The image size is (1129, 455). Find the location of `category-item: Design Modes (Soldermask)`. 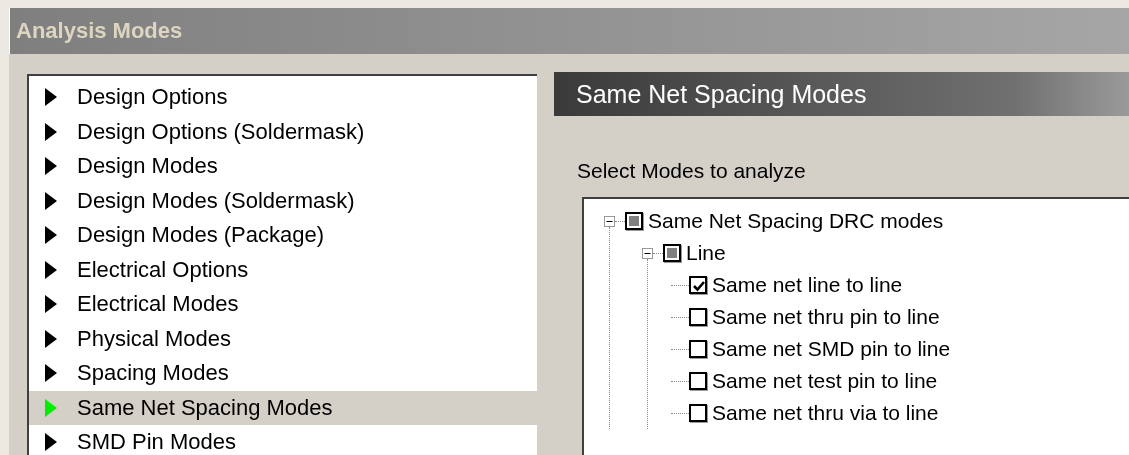

category-item: Design Modes (Soldermask) is located at coordinates (283, 200).